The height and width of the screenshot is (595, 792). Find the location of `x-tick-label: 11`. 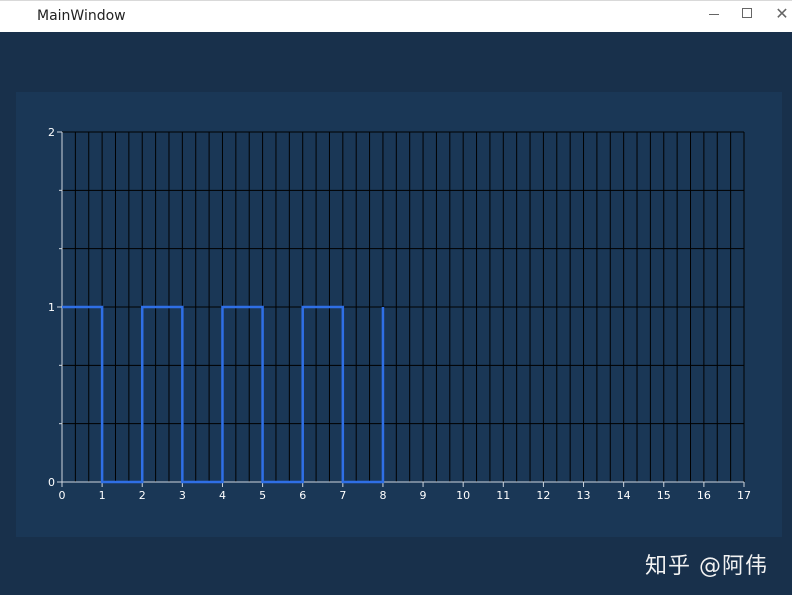

x-tick-label: 11 is located at coordinates (503, 495).